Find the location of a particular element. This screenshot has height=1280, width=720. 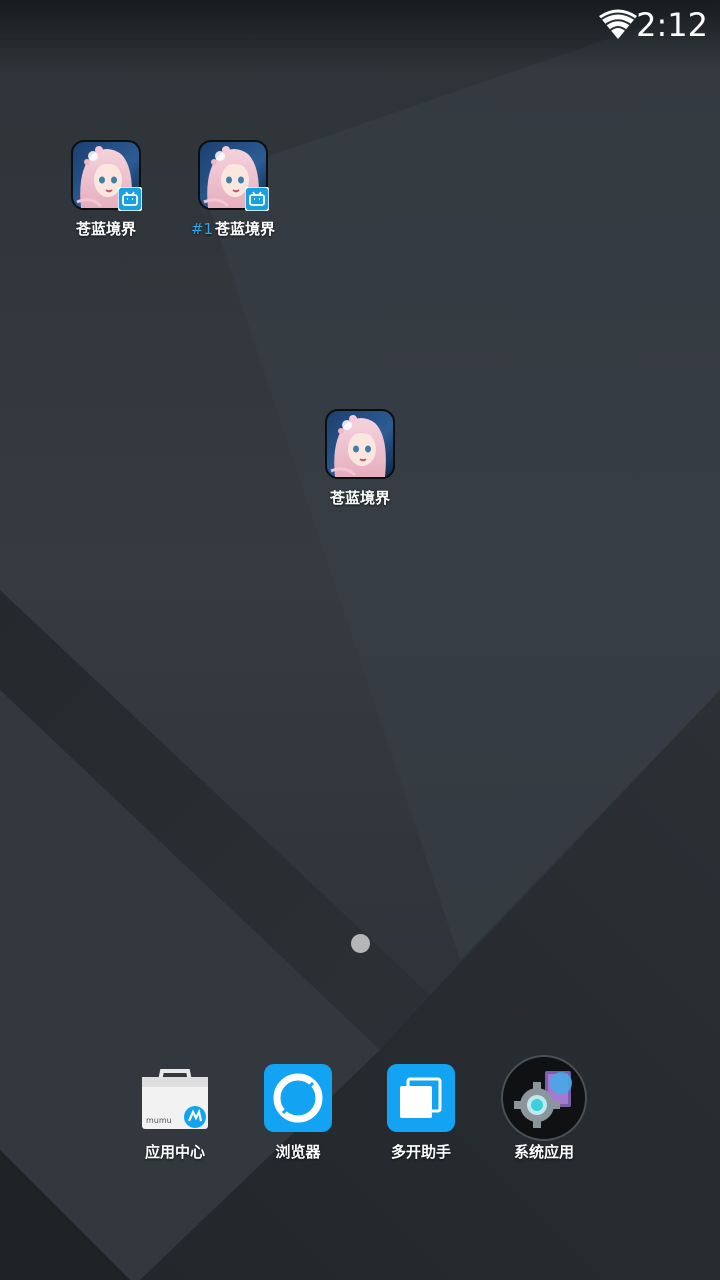

app-label: #1 苍蓝境界 is located at coordinates (233, 229).